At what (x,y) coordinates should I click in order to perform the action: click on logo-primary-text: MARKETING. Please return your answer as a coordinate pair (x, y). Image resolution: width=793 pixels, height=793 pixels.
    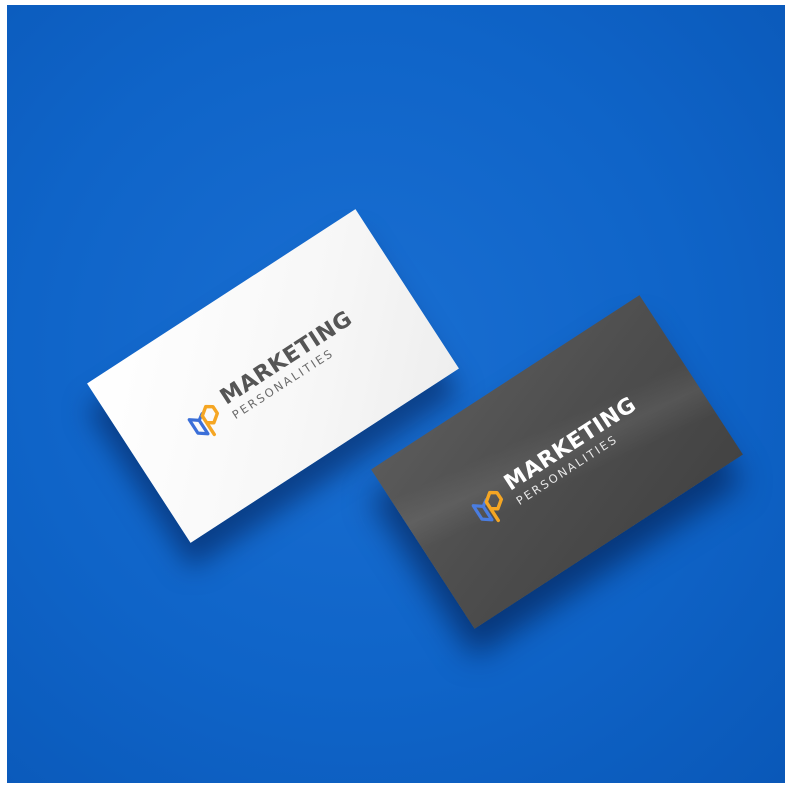
    Looking at the image, I should click on (286, 358).